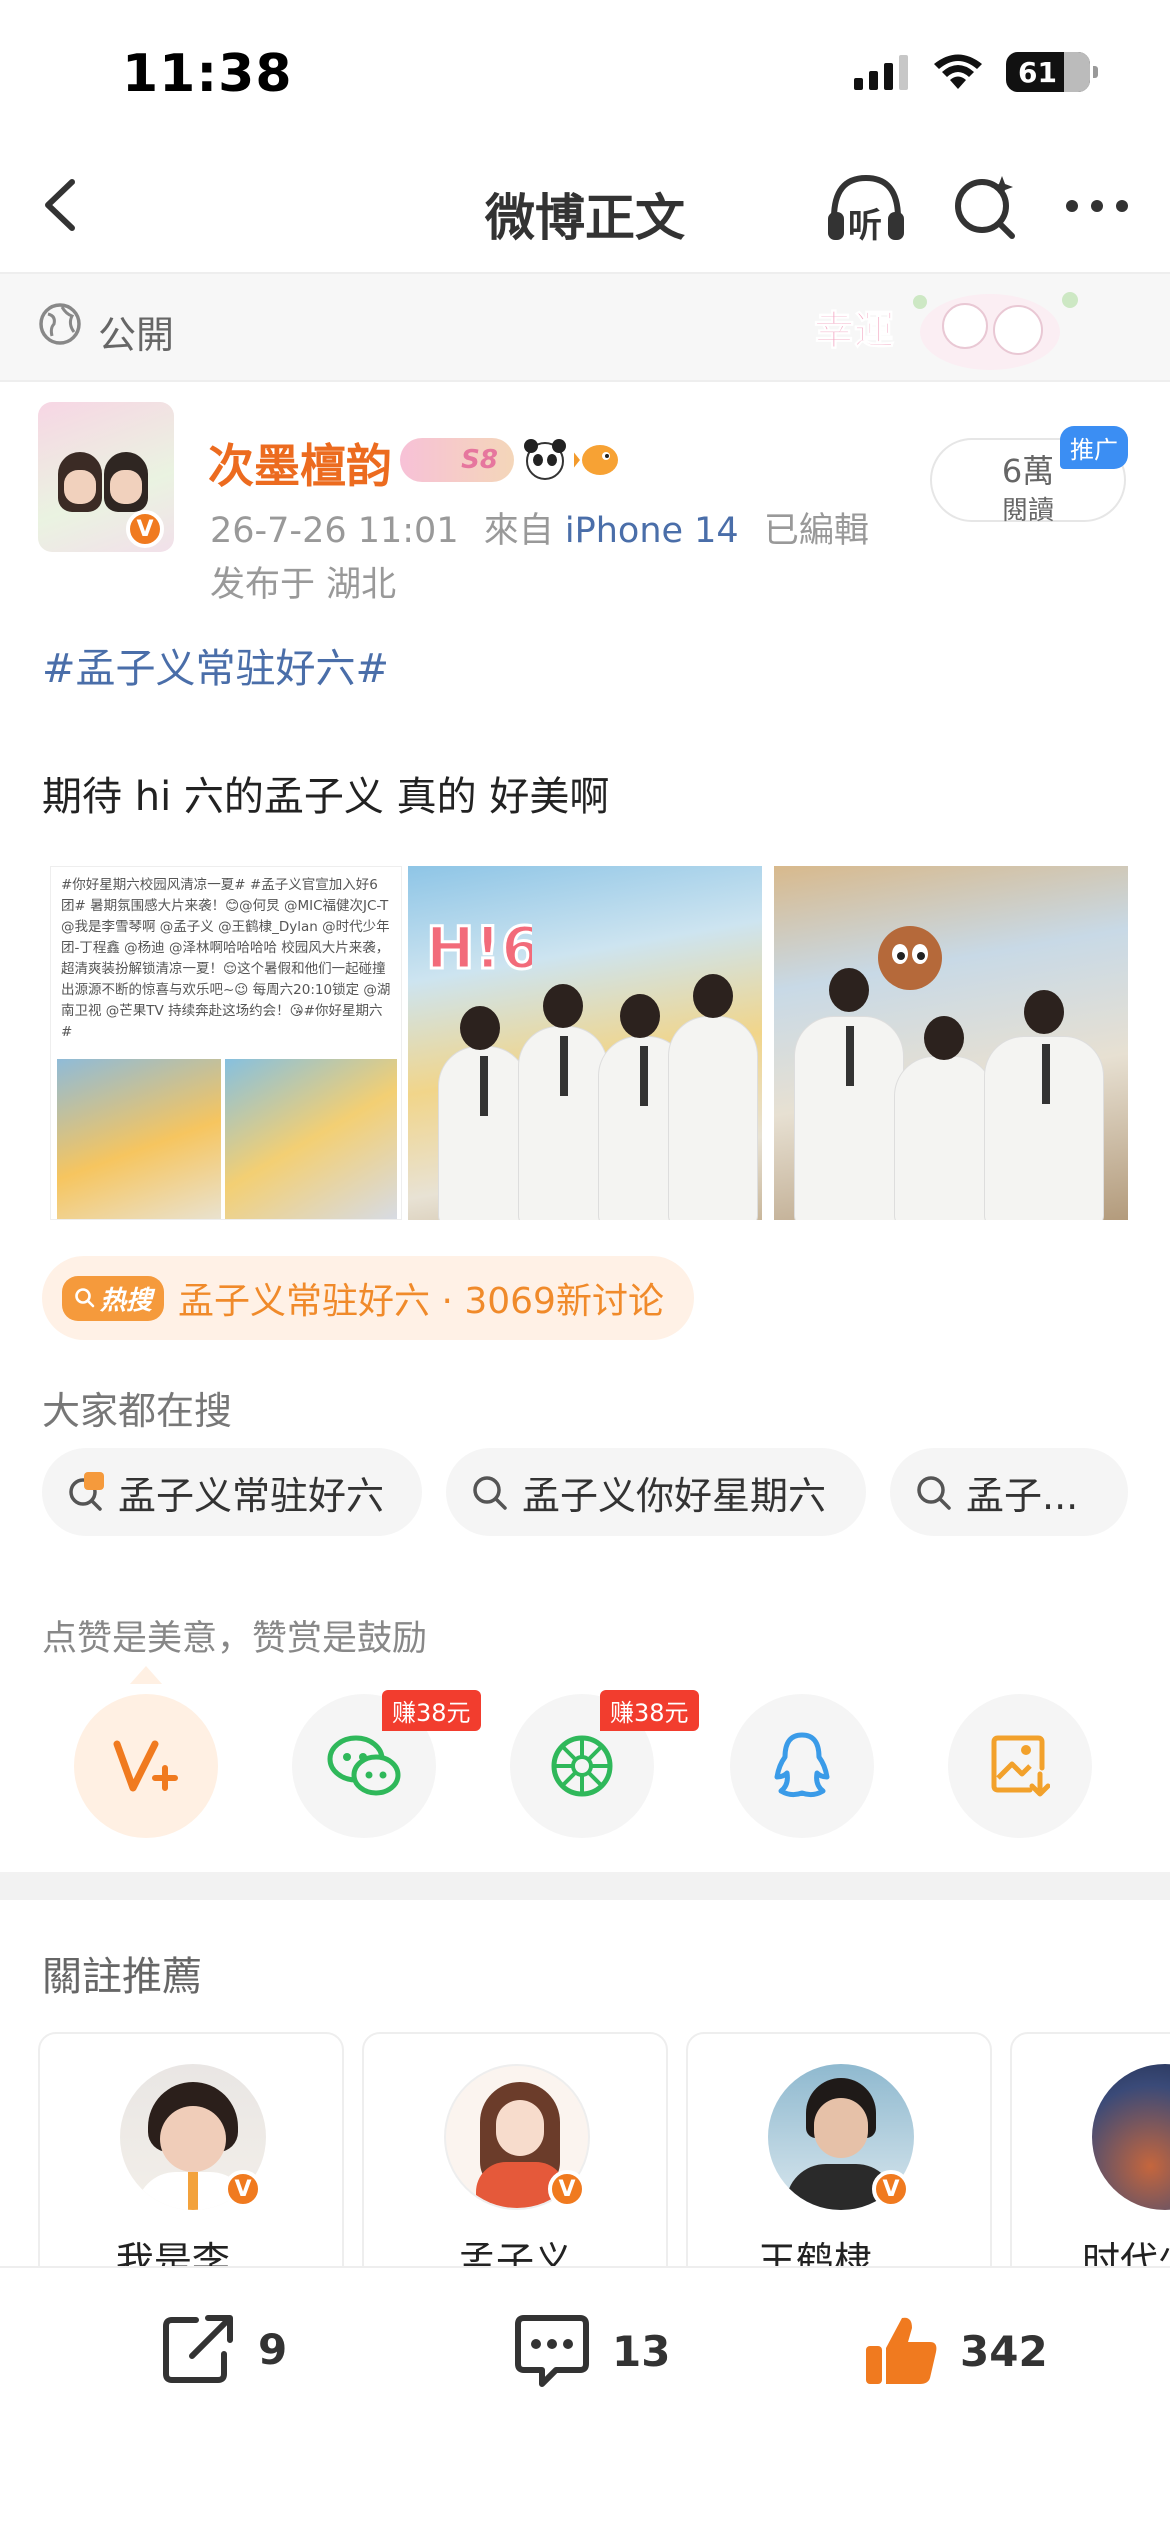 This screenshot has width=1170, height=2532. What do you see at coordinates (334, 531) in the screenshot?
I see `post-time: 26-7-26 11:01` at bounding box center [334, 531].